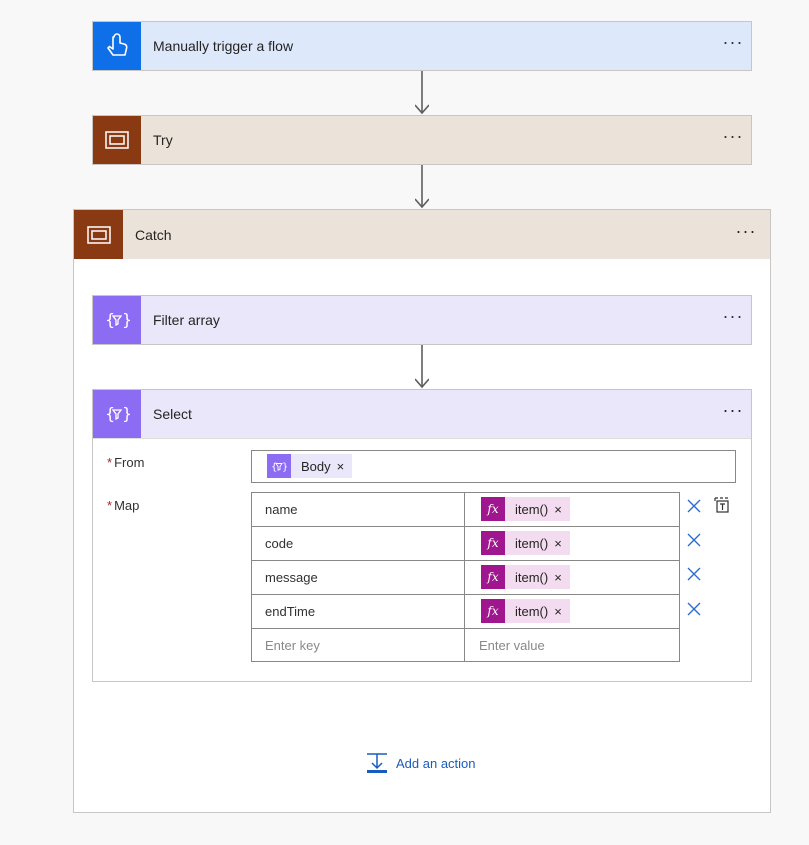  Describe the element at coordinates (377, 763) in the screenshot. I see `add-action-icon` at that location.